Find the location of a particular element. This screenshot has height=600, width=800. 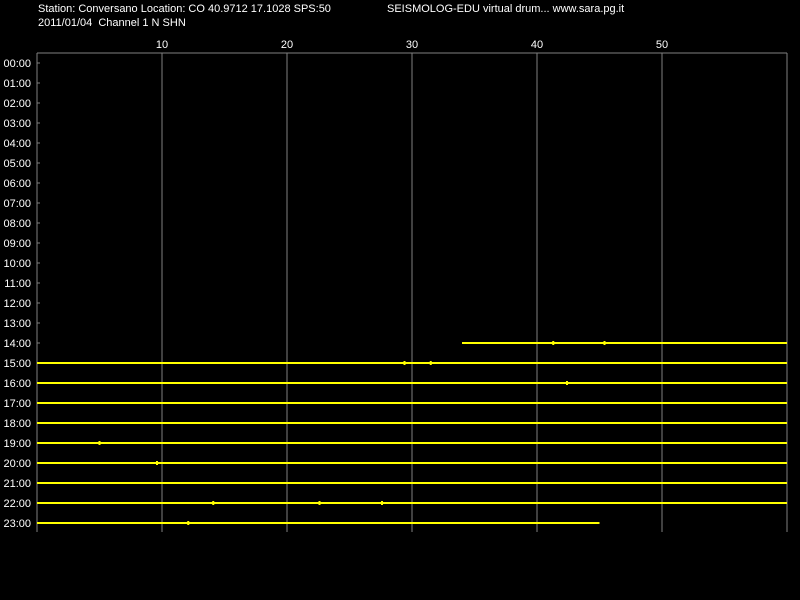

x-ticks-layer: 10 20 30 40 50 is located at coordinates (412, 45).